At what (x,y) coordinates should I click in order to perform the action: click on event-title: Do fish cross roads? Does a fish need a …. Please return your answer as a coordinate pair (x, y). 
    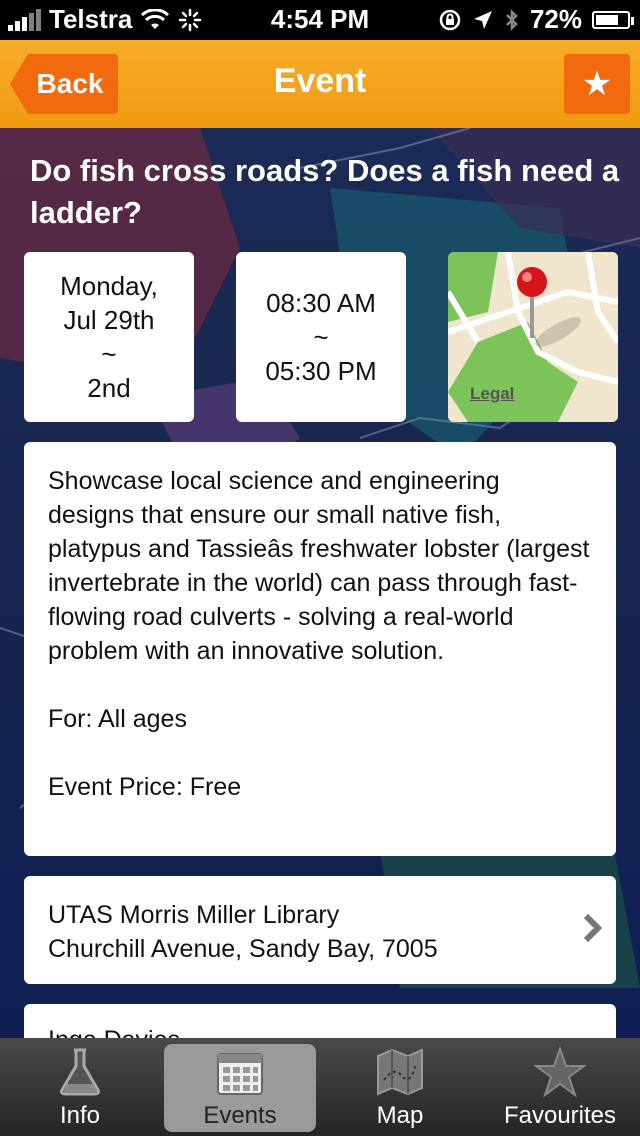
    Looking at the image, I should click on (325, 191).